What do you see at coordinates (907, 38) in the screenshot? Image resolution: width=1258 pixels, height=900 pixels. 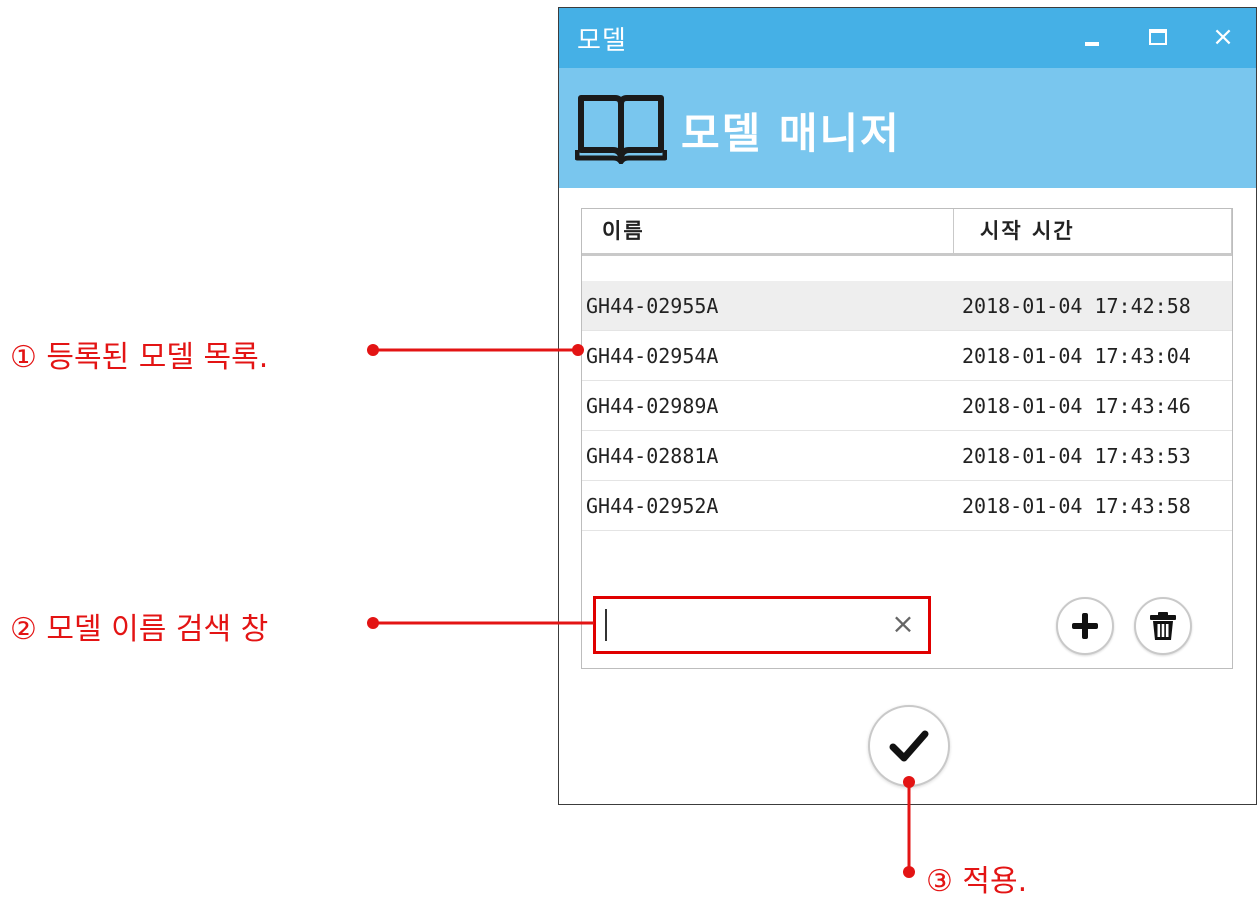 I see `title-bar: 모델 ×` at bounding box center [907, 38].